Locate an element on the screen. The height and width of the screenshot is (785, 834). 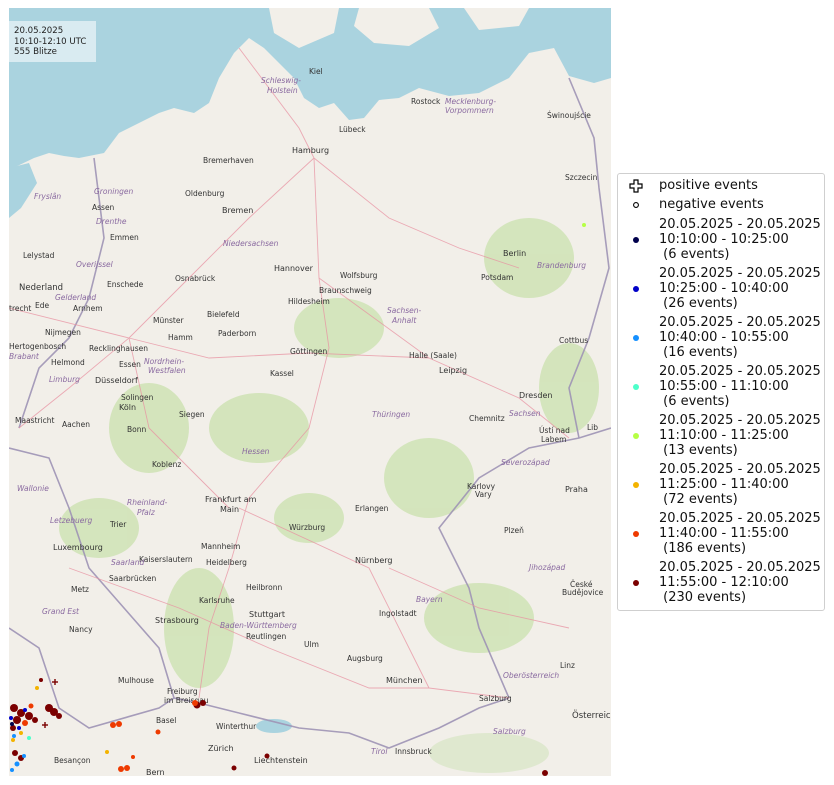
svg-text: Innsbruck is located at coordinates (413, 751).